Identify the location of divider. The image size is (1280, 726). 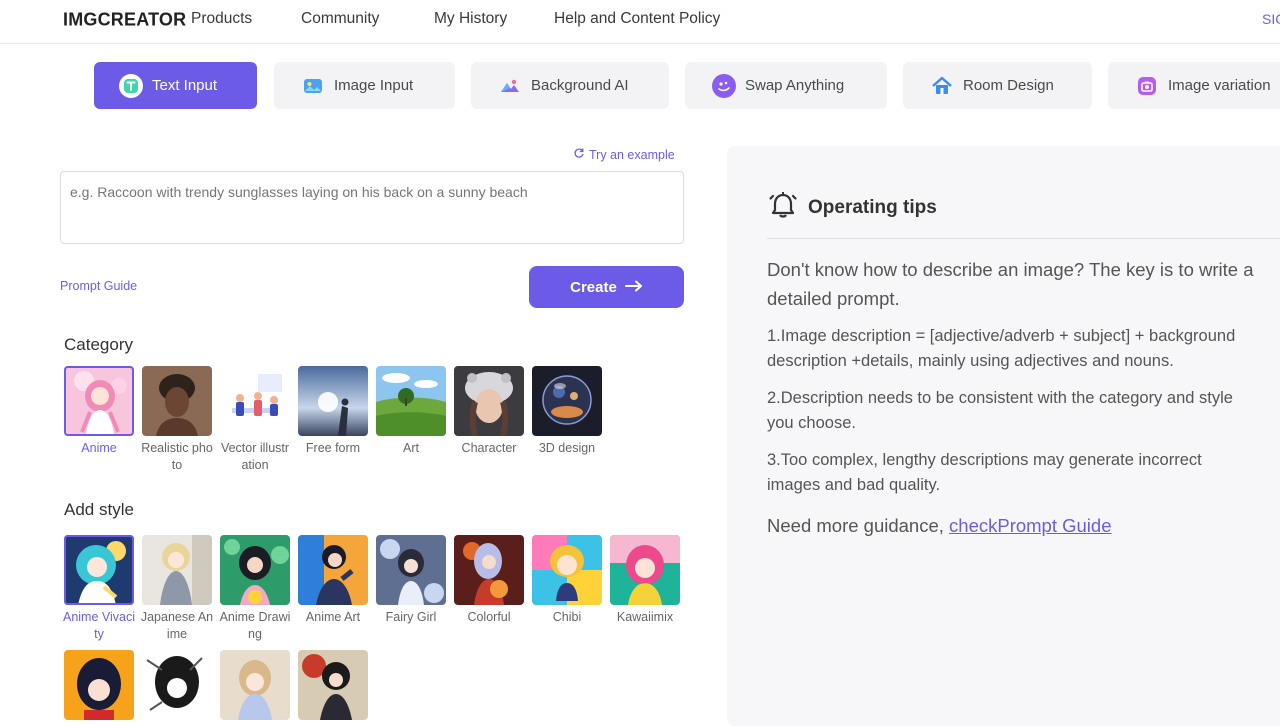
(1023, 238).